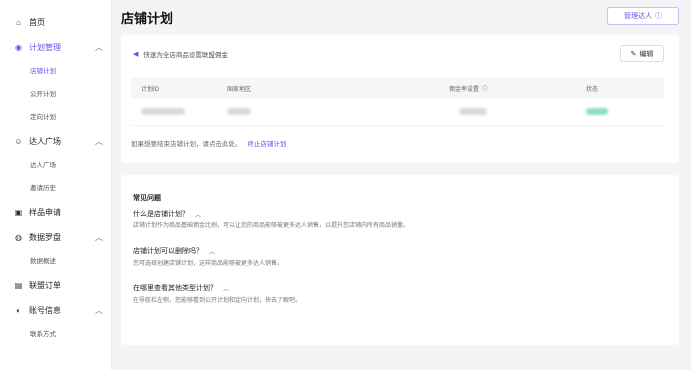 This screenshot has width=691, height=370. I want to click on sidebar-item-data-overview: 数据概述, so click(55, 260).